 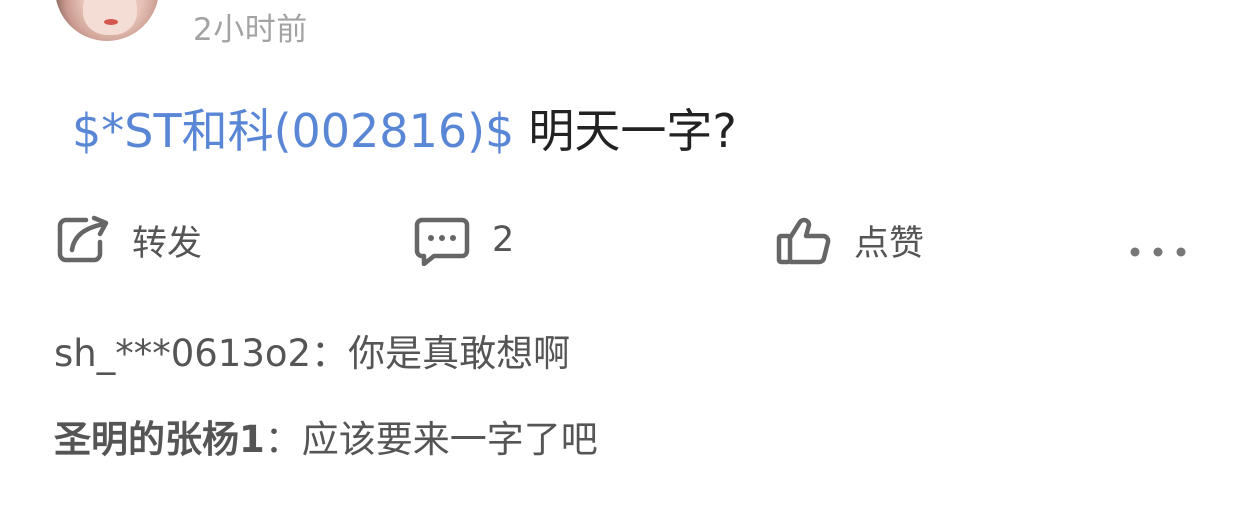 I want to click on comment-list: sh_***0613o2：你是真敢想啊 圣明的张杨1：应该要来一字了吧, so click(x=326, y=394).